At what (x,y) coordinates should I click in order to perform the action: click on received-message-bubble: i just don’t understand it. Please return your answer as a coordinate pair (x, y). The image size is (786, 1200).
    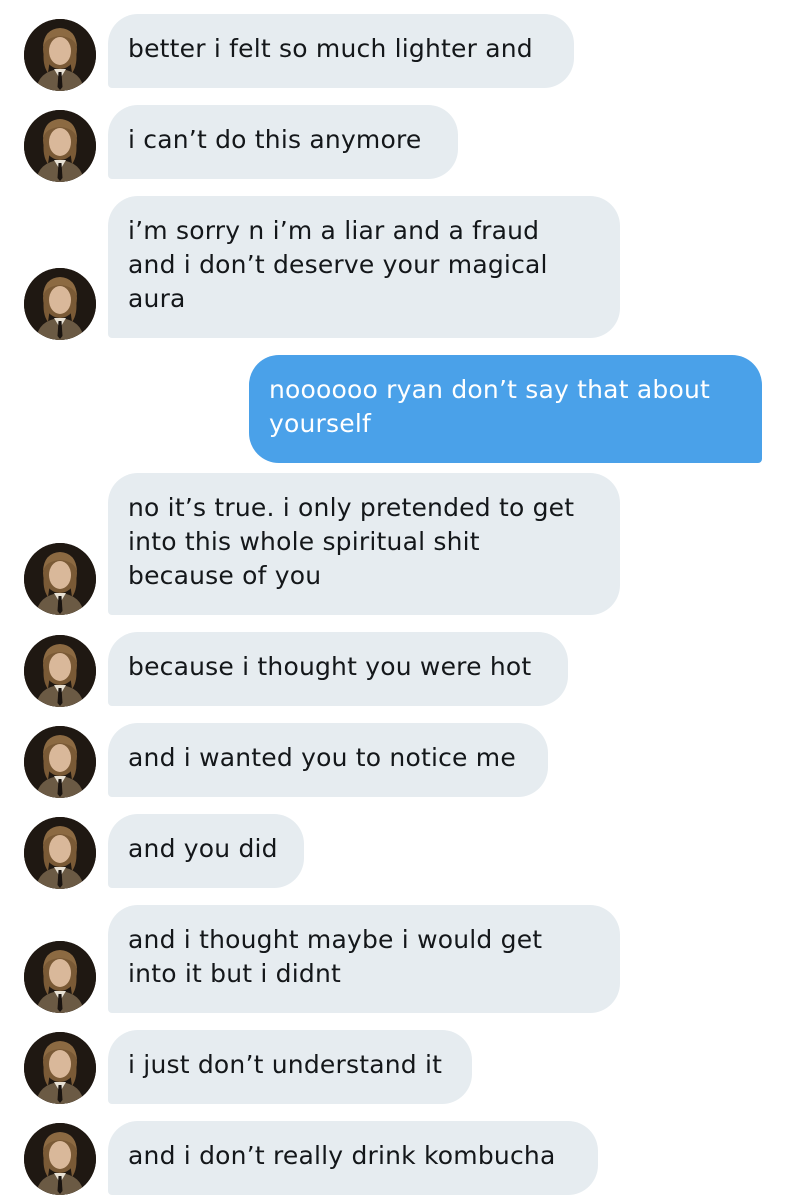
    Looking at the image, I should click on (290, 1067).